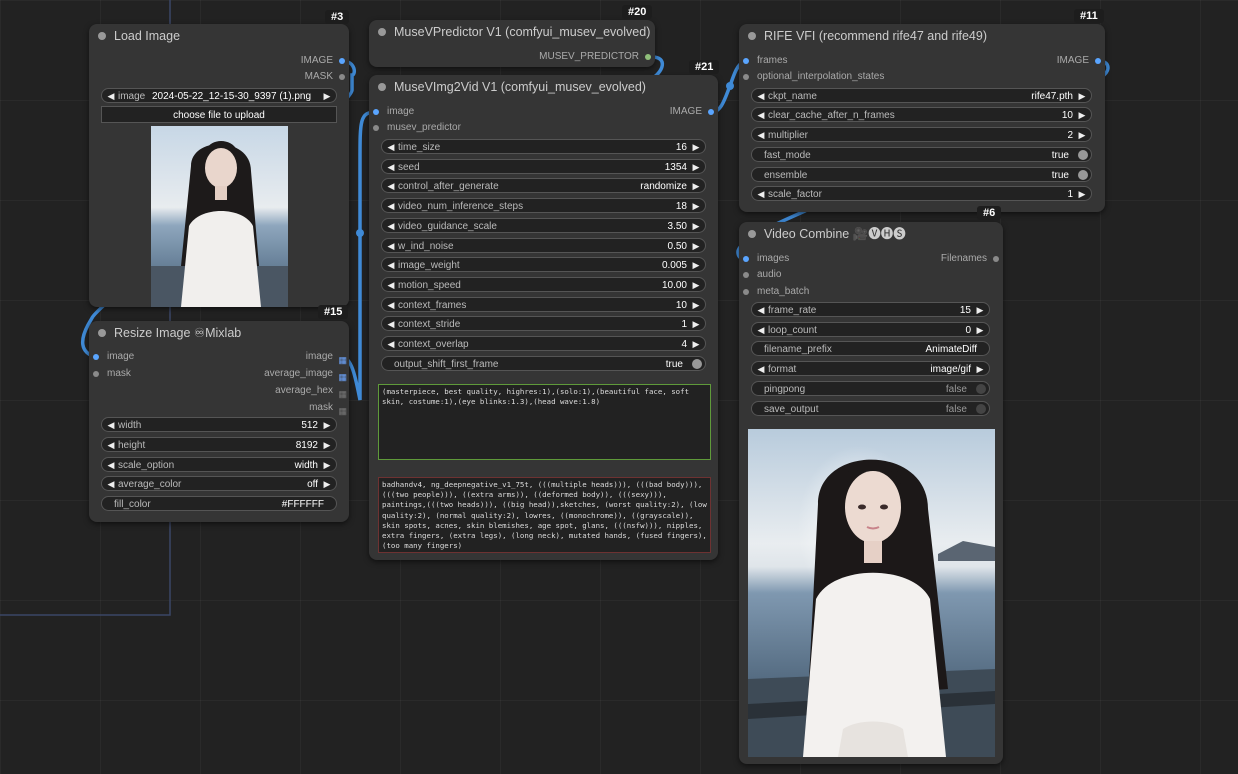 The height and width of the screenshot is (774, 1238). Describe the element at coordinates (543, 245) in the screenshot. I see `w-ind-noise-widget: ◀w_ind_noise0.50▶` at that location.